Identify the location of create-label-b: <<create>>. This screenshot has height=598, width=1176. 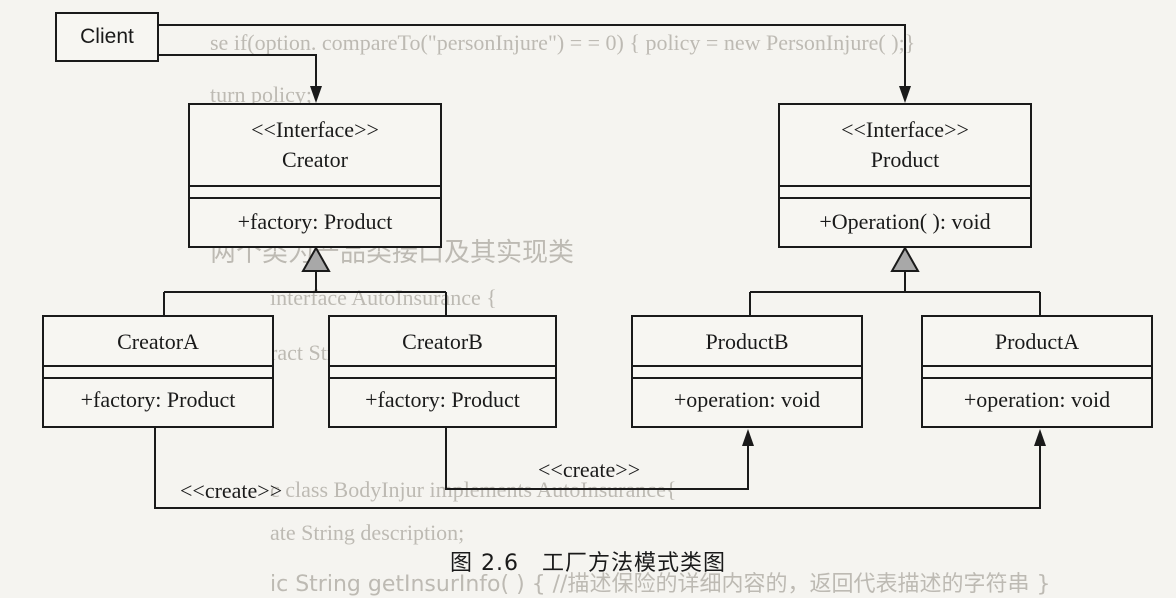
(589, 469).